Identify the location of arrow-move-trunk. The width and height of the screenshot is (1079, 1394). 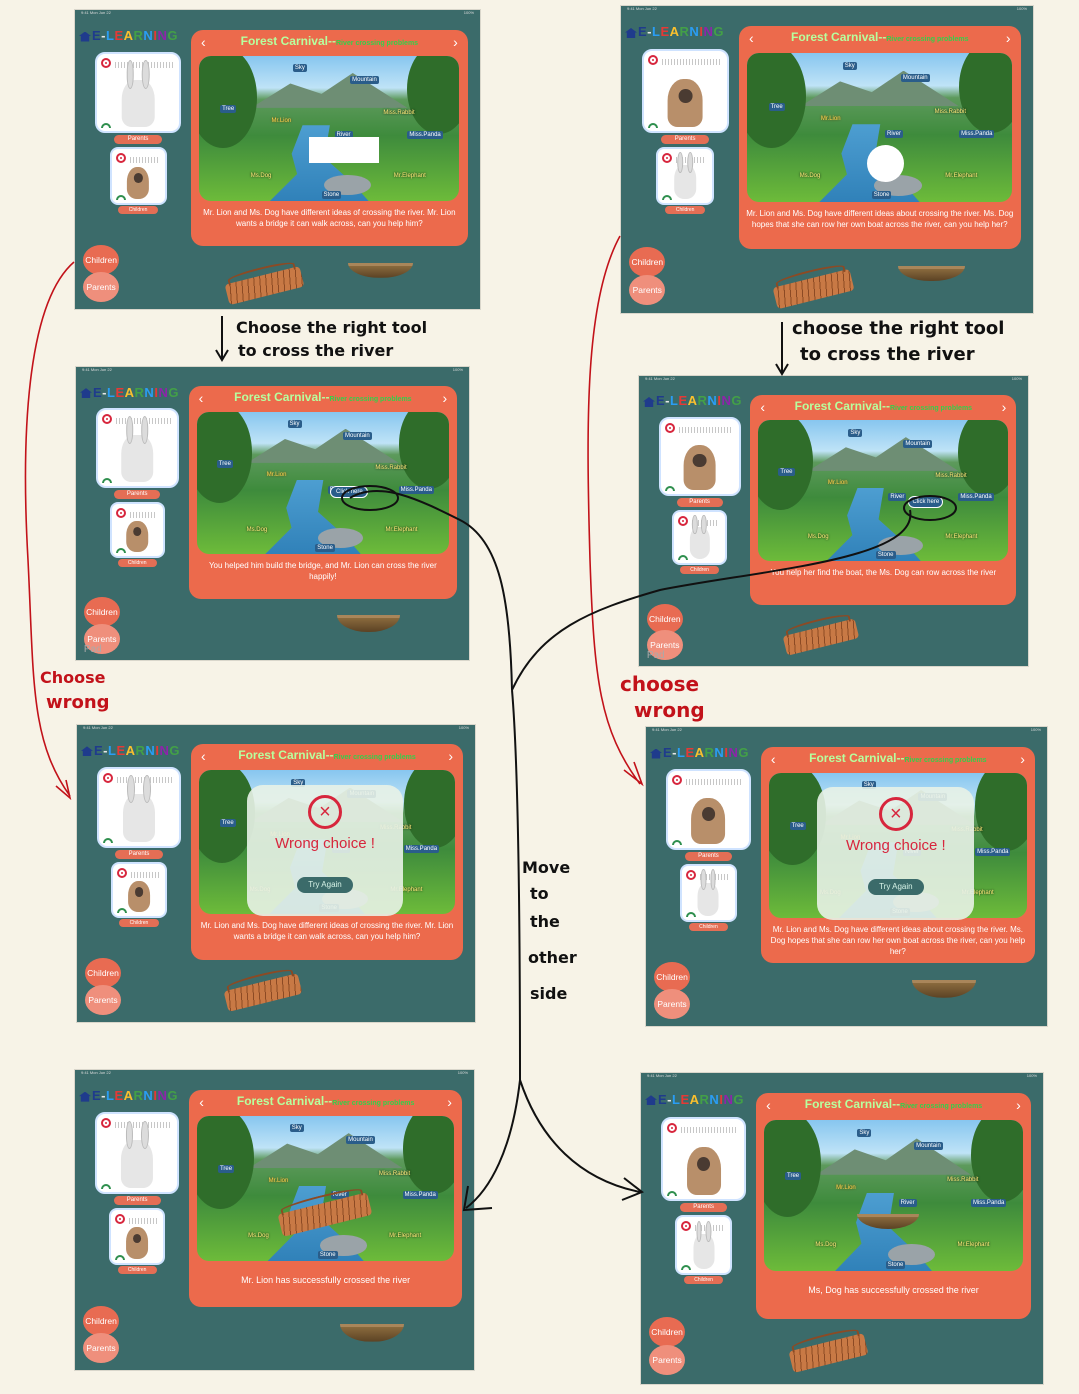
(516, 885).